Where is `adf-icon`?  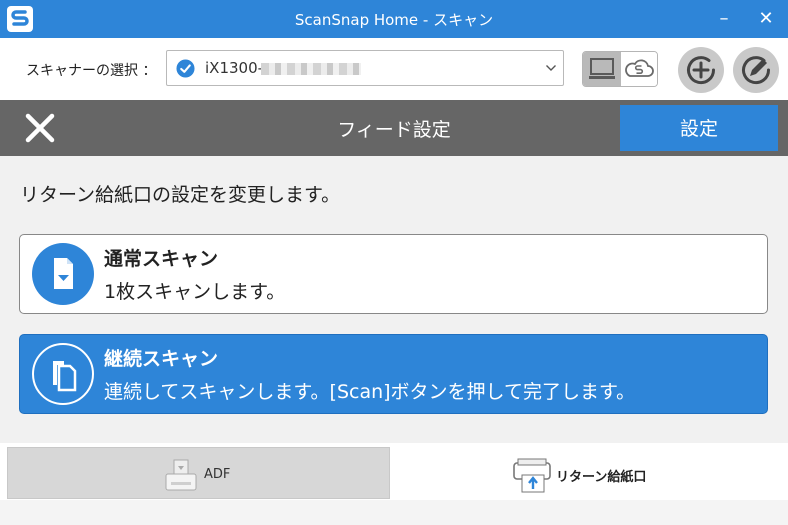
adf-icon is located at coordinates (181, 475).